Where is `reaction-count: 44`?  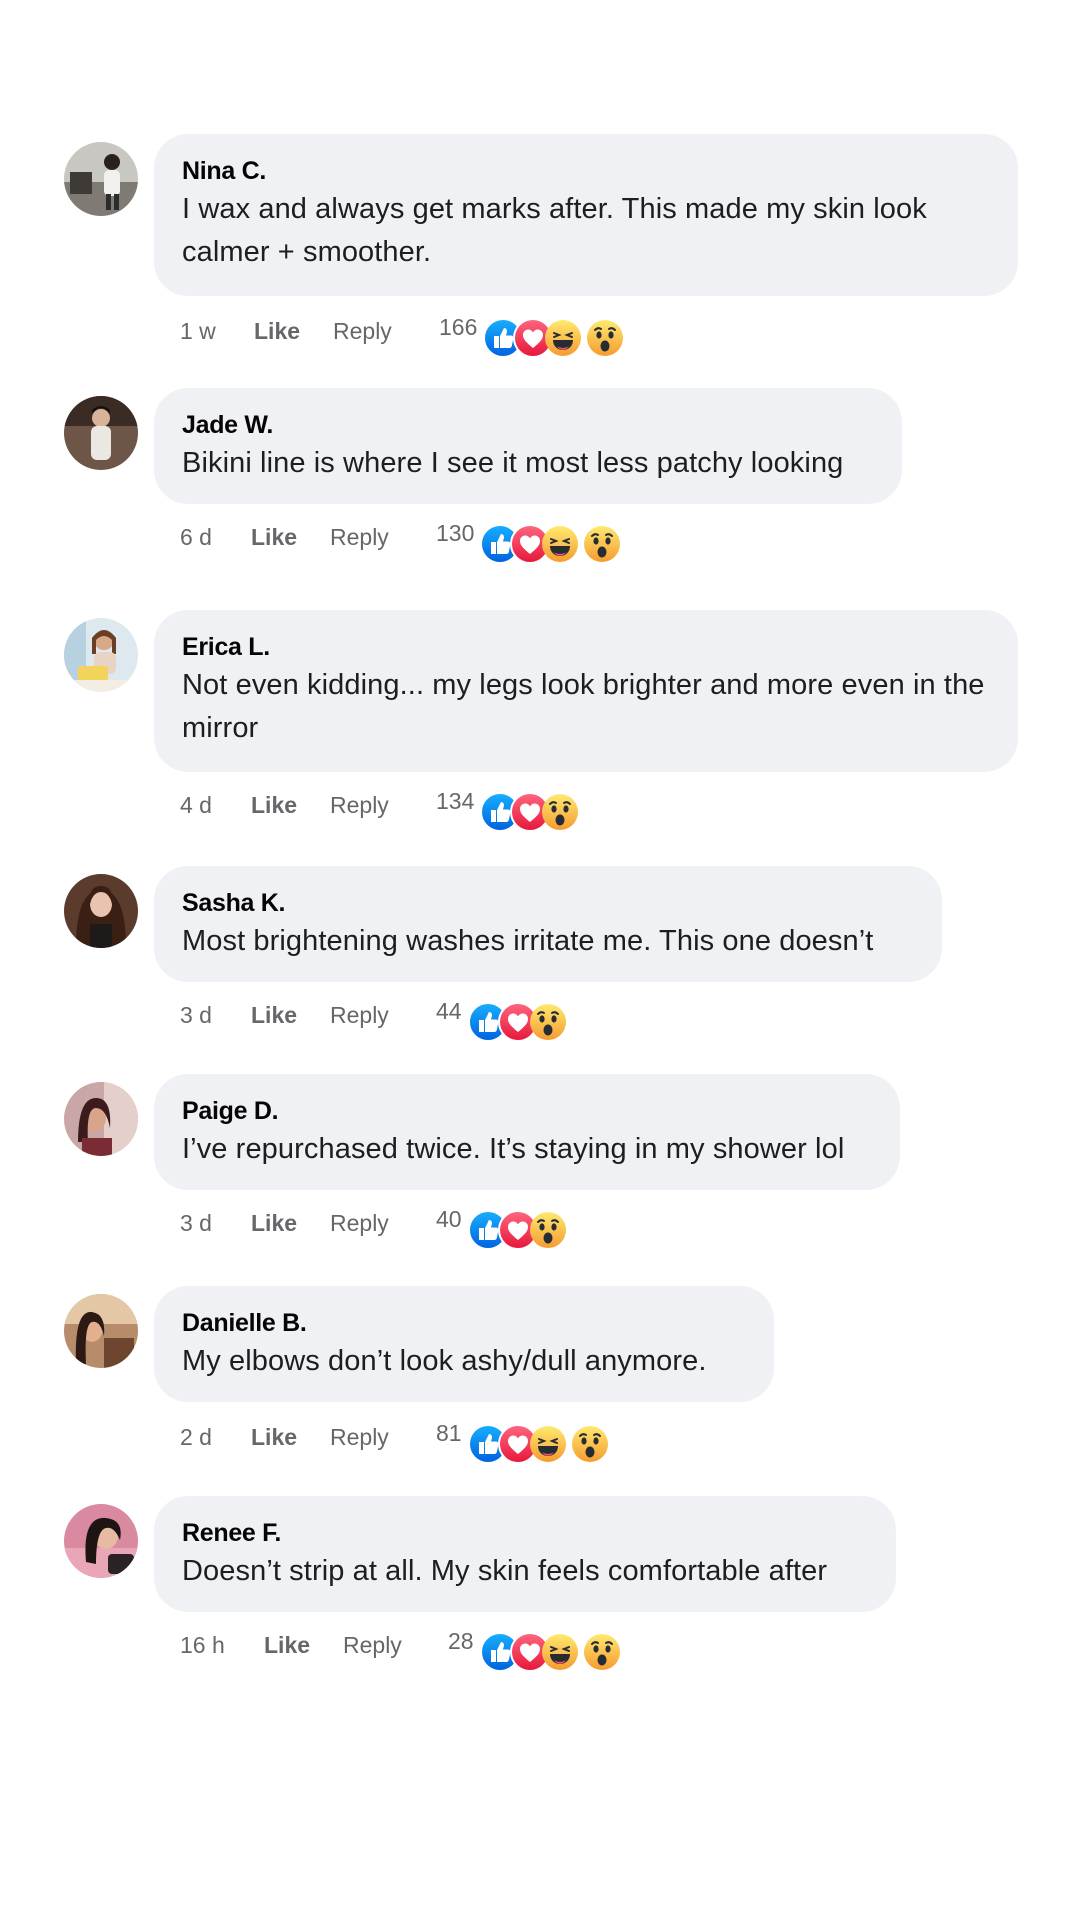 reaction-count: 44 is located at coordinates (449, 1011).